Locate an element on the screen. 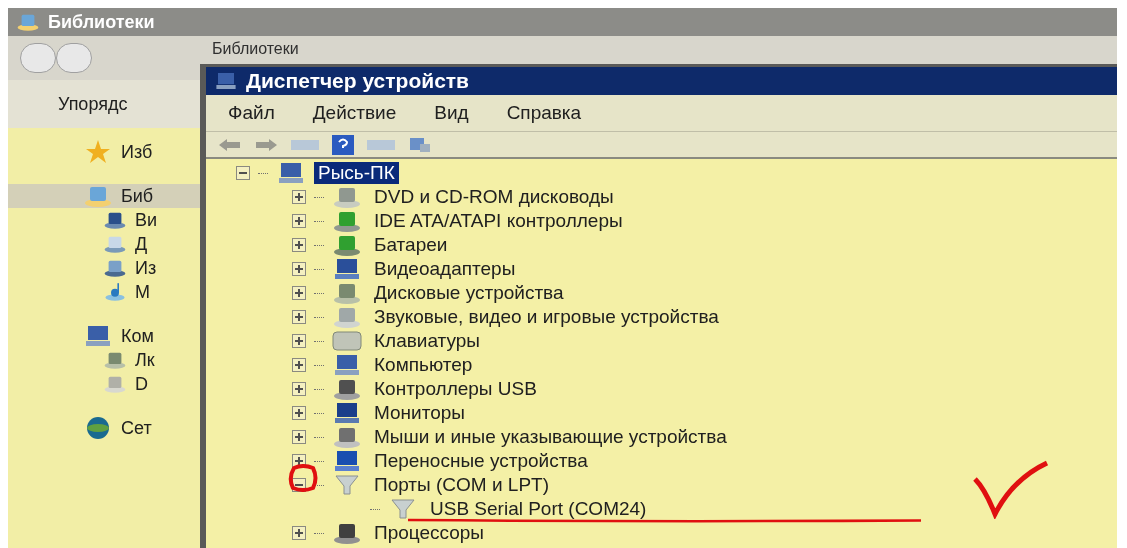 This screenshot has width=1127, height=548. menu-item: Действие is located at coordinates (354, 113).